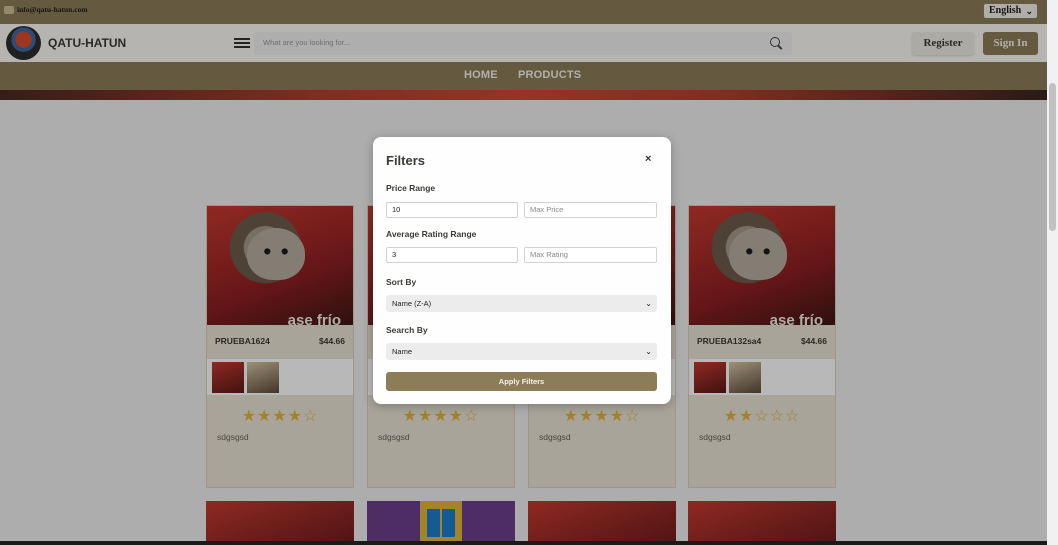 The height and width of the screenshot is (545, 1058). Describe the element at coordinates (411, 188) in the screenshot. I see `price-range-label: Price Range` at that location.